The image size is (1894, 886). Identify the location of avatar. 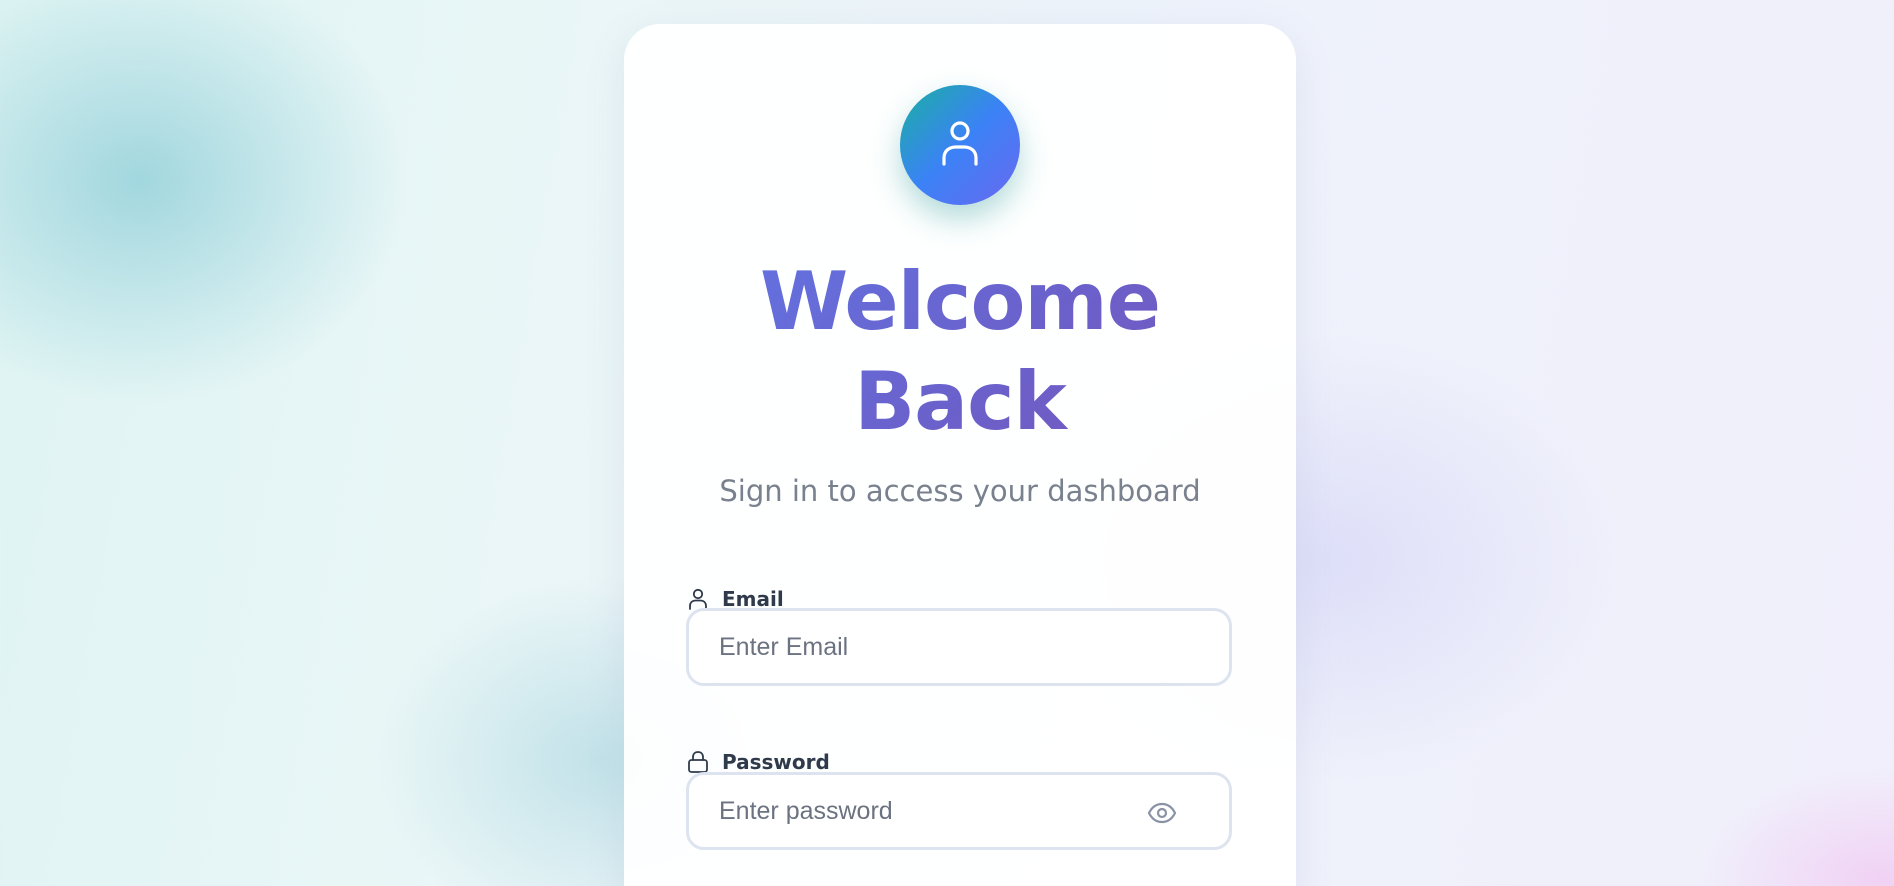
(960, 145).